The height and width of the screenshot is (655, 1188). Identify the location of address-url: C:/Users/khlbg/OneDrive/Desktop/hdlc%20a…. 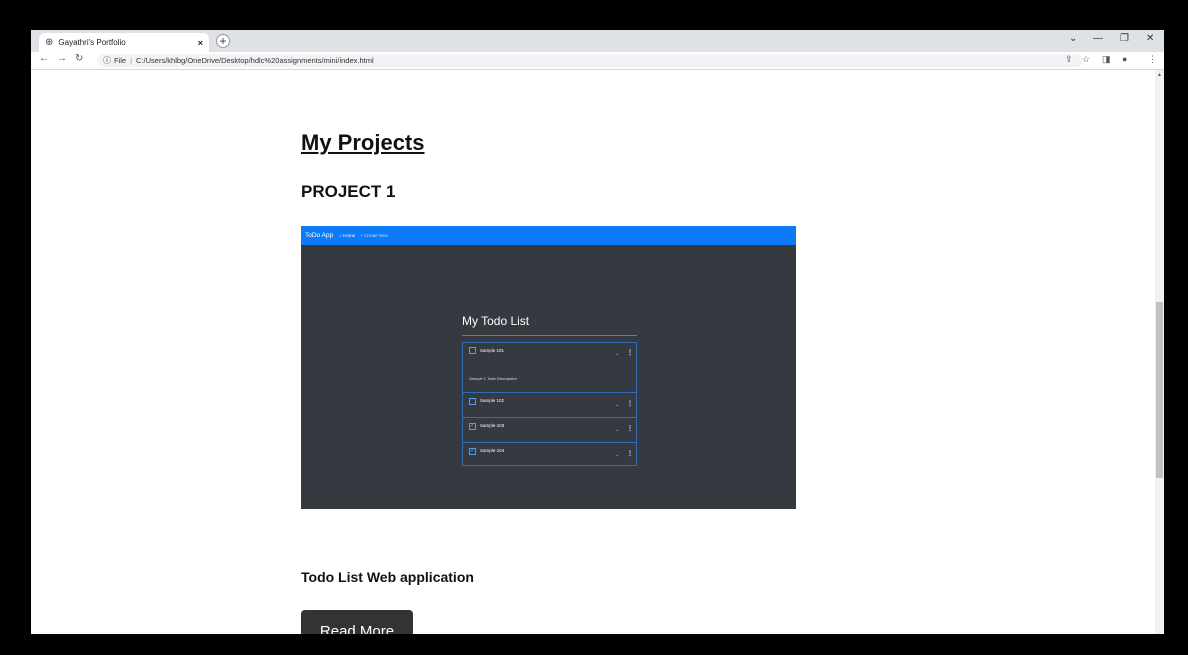
(255, 60).